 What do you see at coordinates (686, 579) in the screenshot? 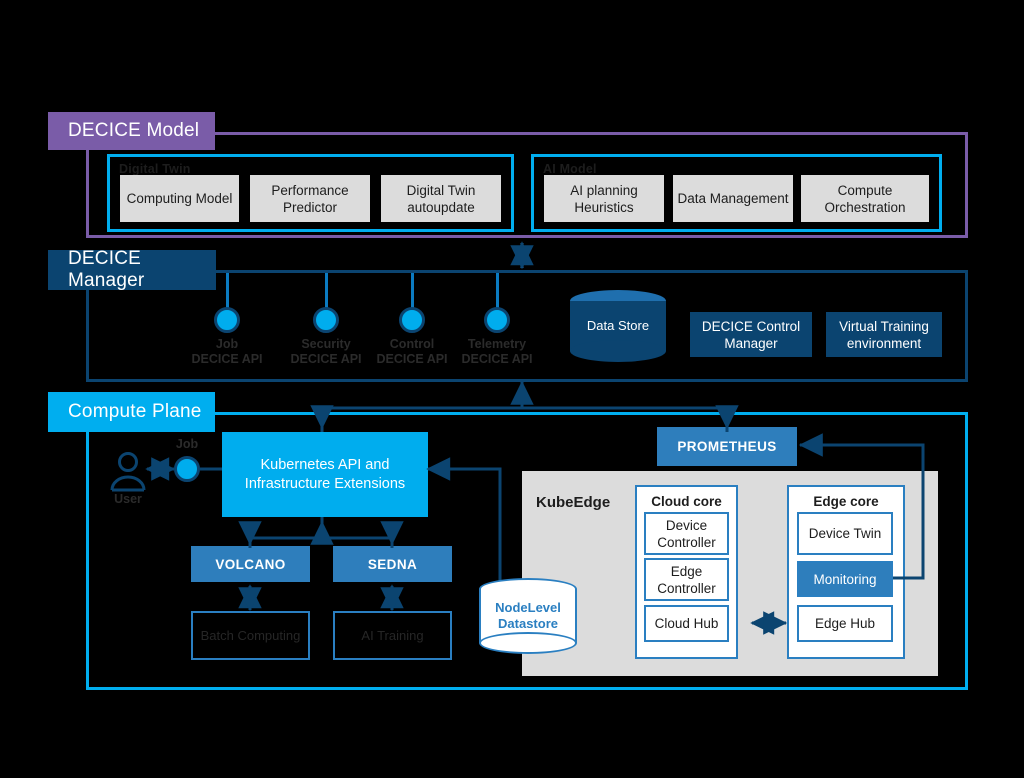
I see `edge-controller-box: Edge Controller` at bounding box center [686, 579].